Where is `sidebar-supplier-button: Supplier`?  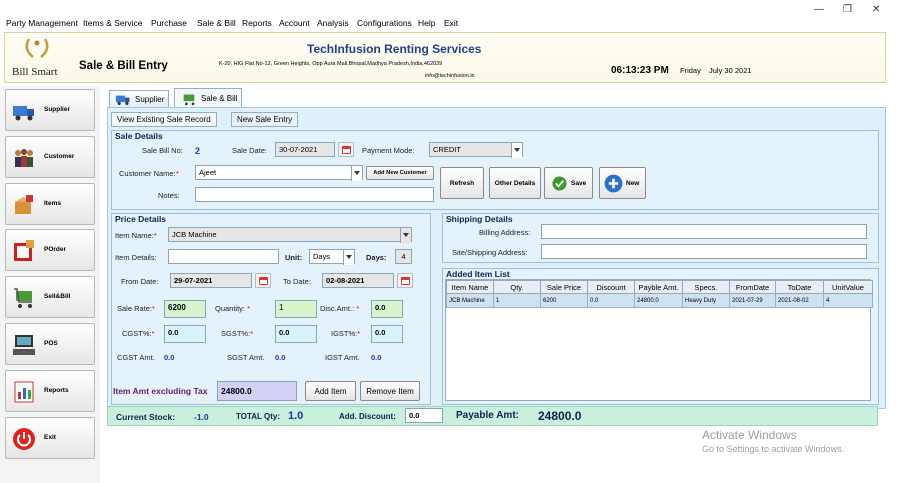 sidebar-supplier-button: Supplier is located at coordinates (50, 110).